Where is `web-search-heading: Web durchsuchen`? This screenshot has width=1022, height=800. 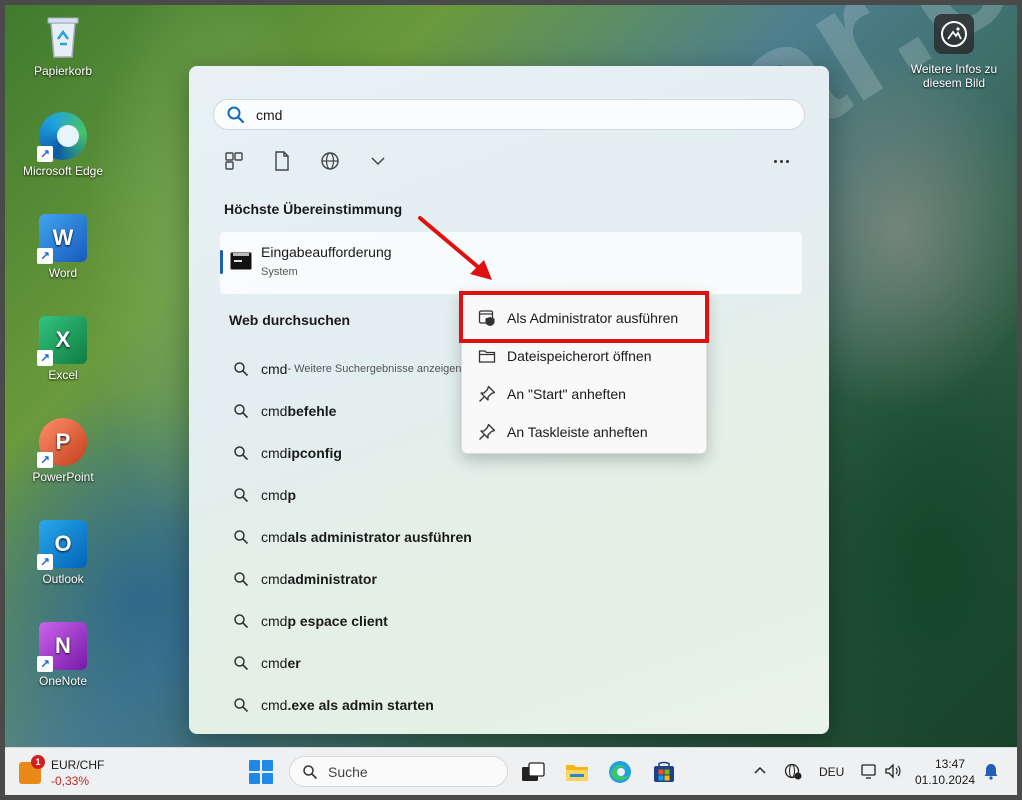
web-search-heading: Web durchsuchen is located at coordinates (290, 320).